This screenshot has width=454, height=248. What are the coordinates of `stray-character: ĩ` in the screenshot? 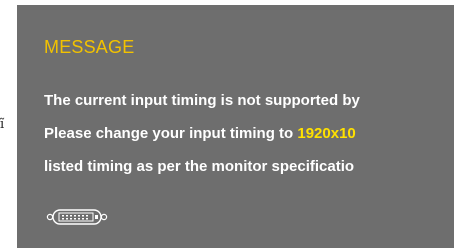 It's located at (2, 124).